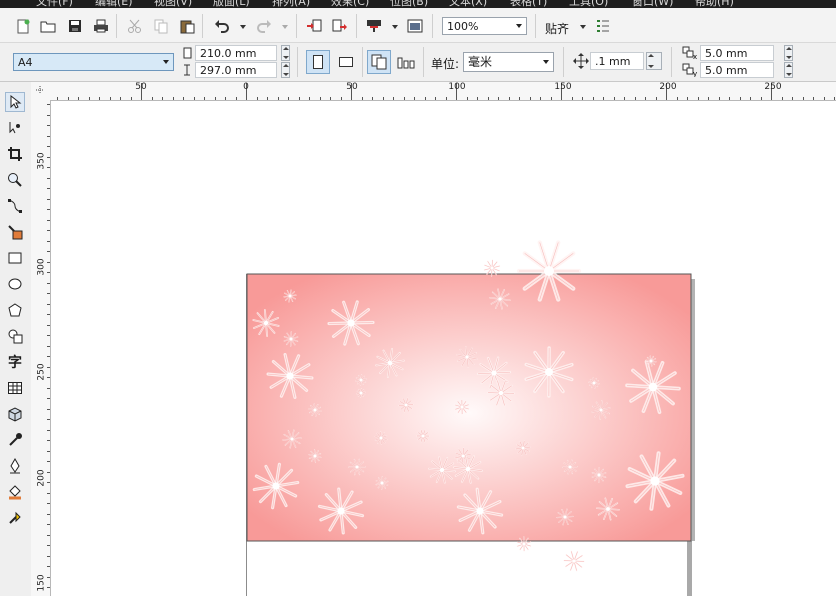 The width and height of the screenshot is (836, 596). I want to click on vertical-ruler: 350 300 250 200 150, so click(41, 348).